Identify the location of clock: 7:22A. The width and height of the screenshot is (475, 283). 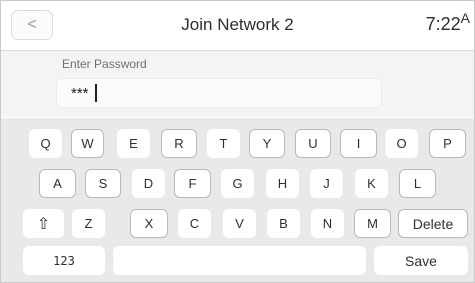
(447, 23).